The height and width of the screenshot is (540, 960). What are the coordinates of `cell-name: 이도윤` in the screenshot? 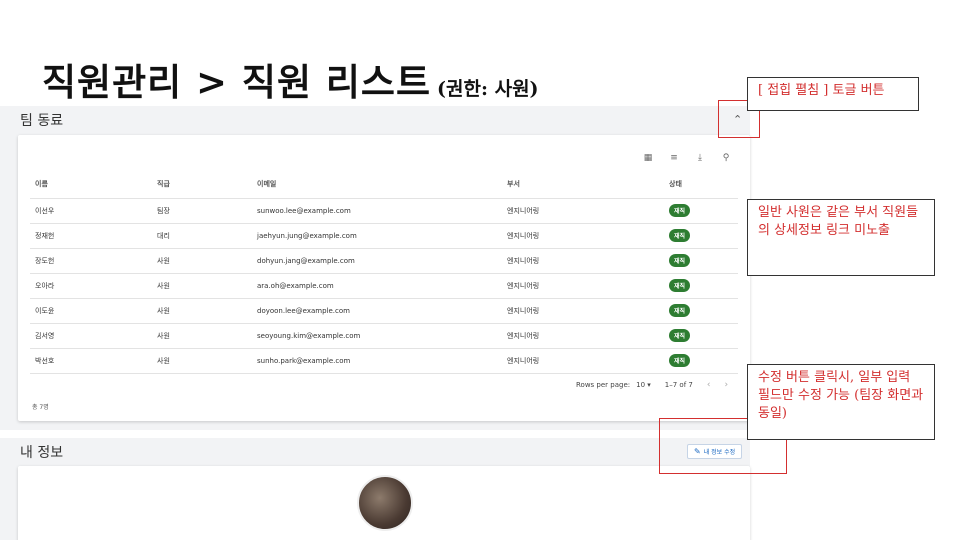 It's located at (91, 311).